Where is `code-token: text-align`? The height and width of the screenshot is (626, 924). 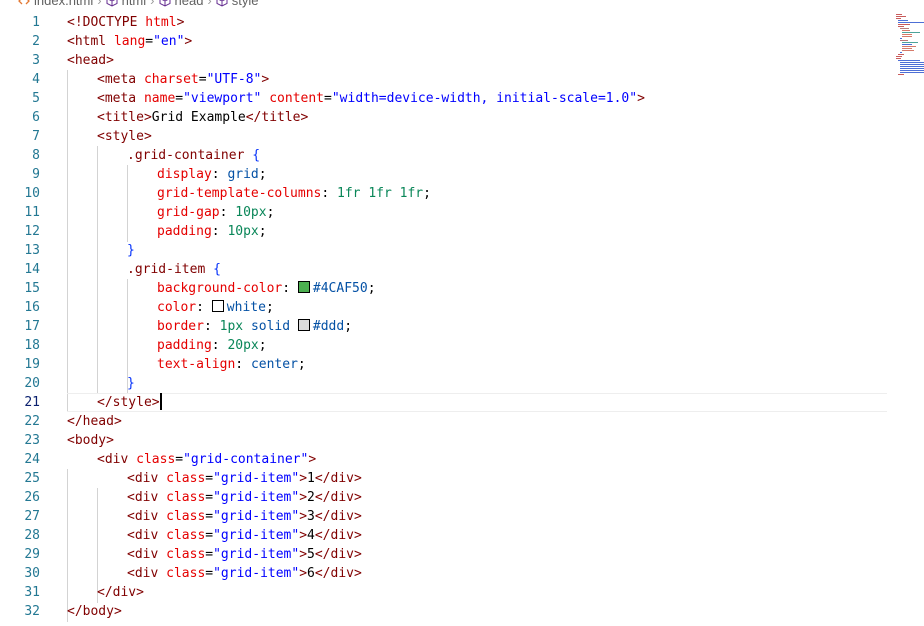 code-token: text-align is located at coordinates (196, 364).